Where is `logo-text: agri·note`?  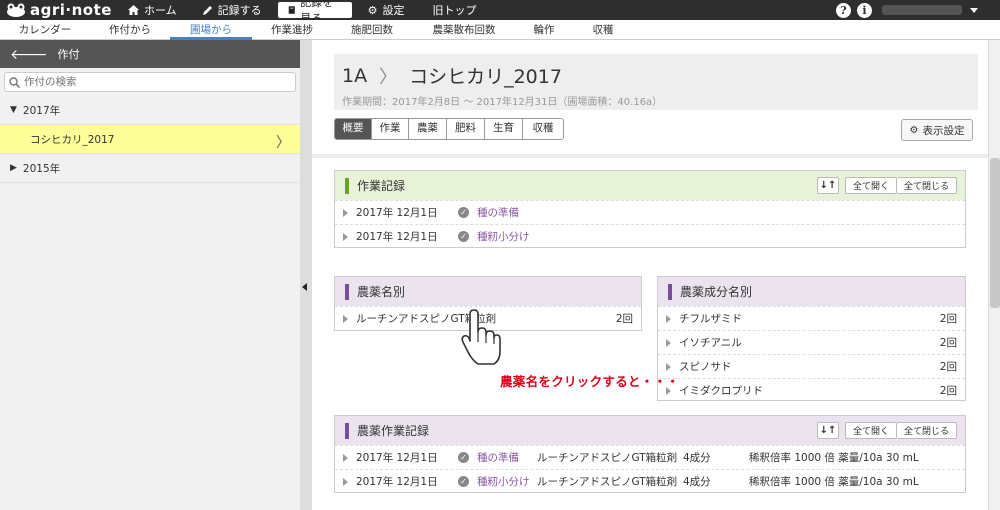
logo-text: agri·note is located at coordinates (71, 10).